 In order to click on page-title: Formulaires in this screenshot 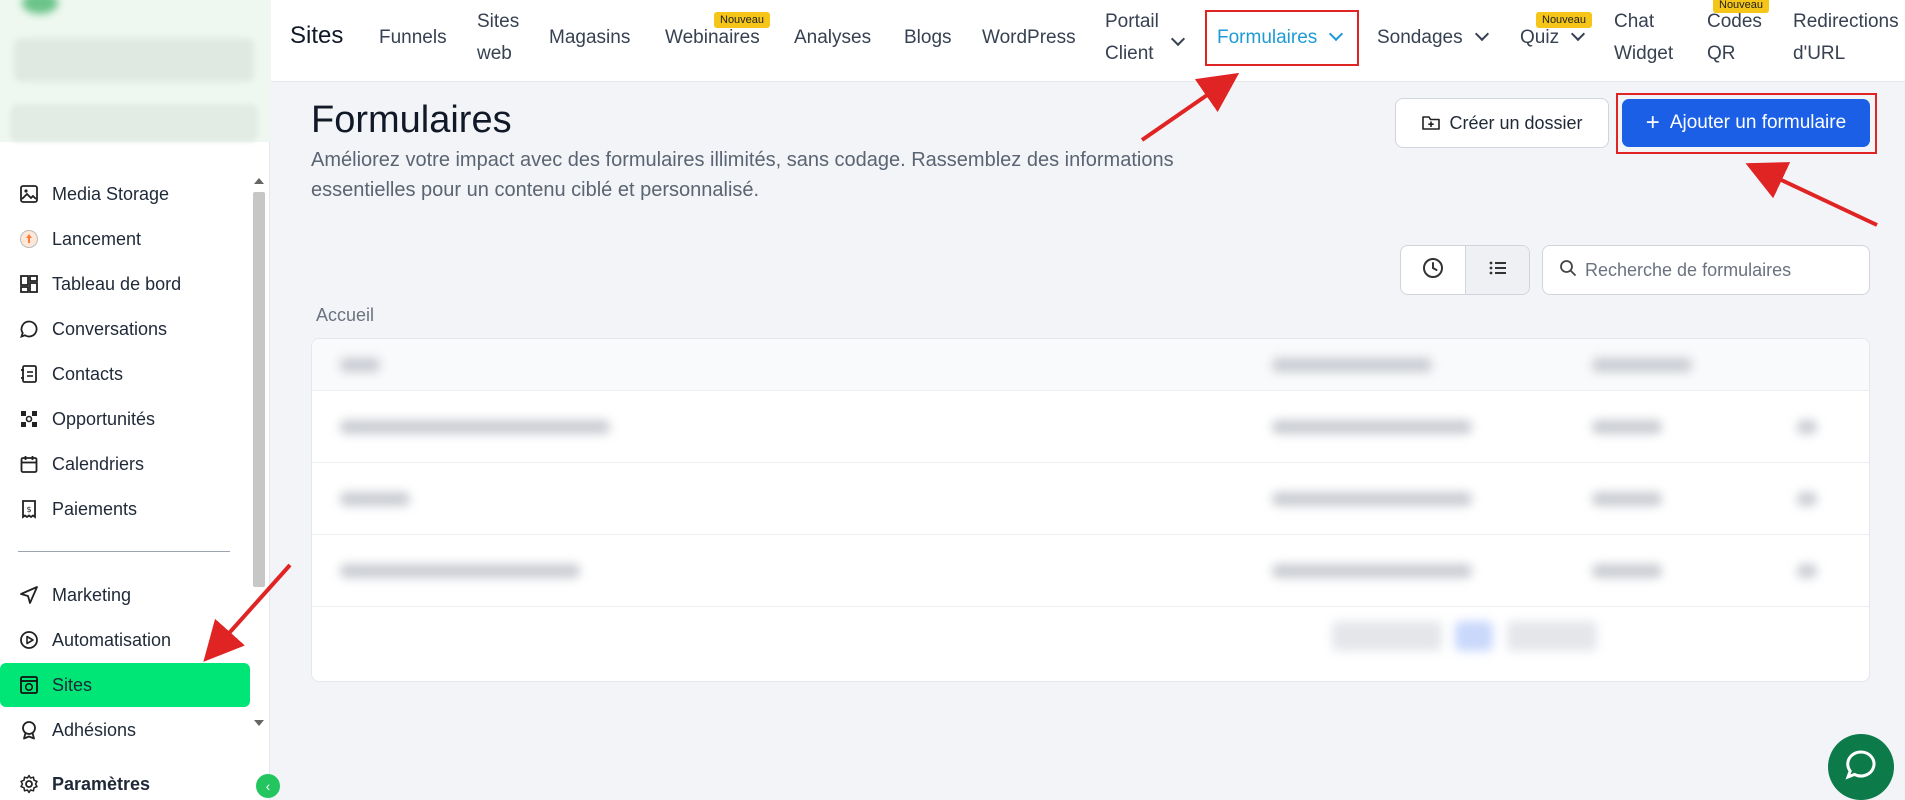, I will do `click(411, 120)`.